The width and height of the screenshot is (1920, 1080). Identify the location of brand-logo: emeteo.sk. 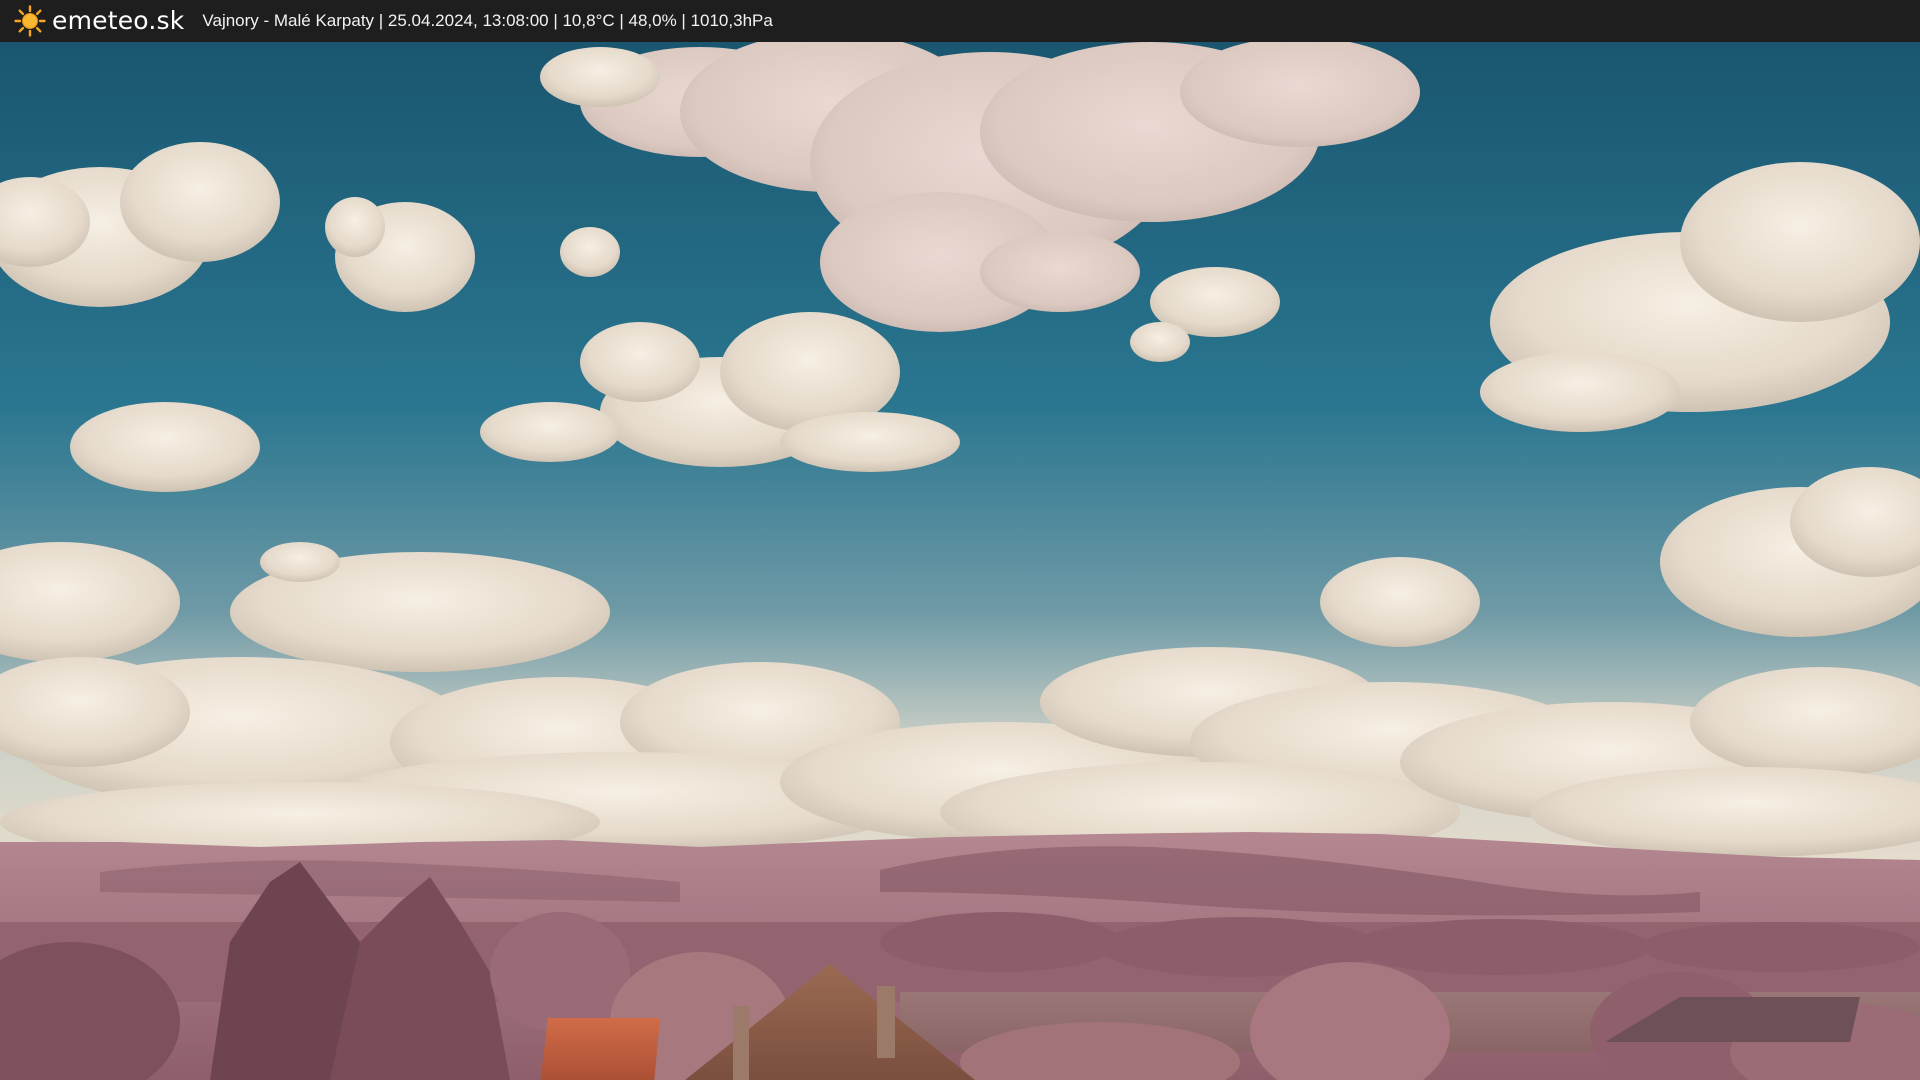
(99, 21).